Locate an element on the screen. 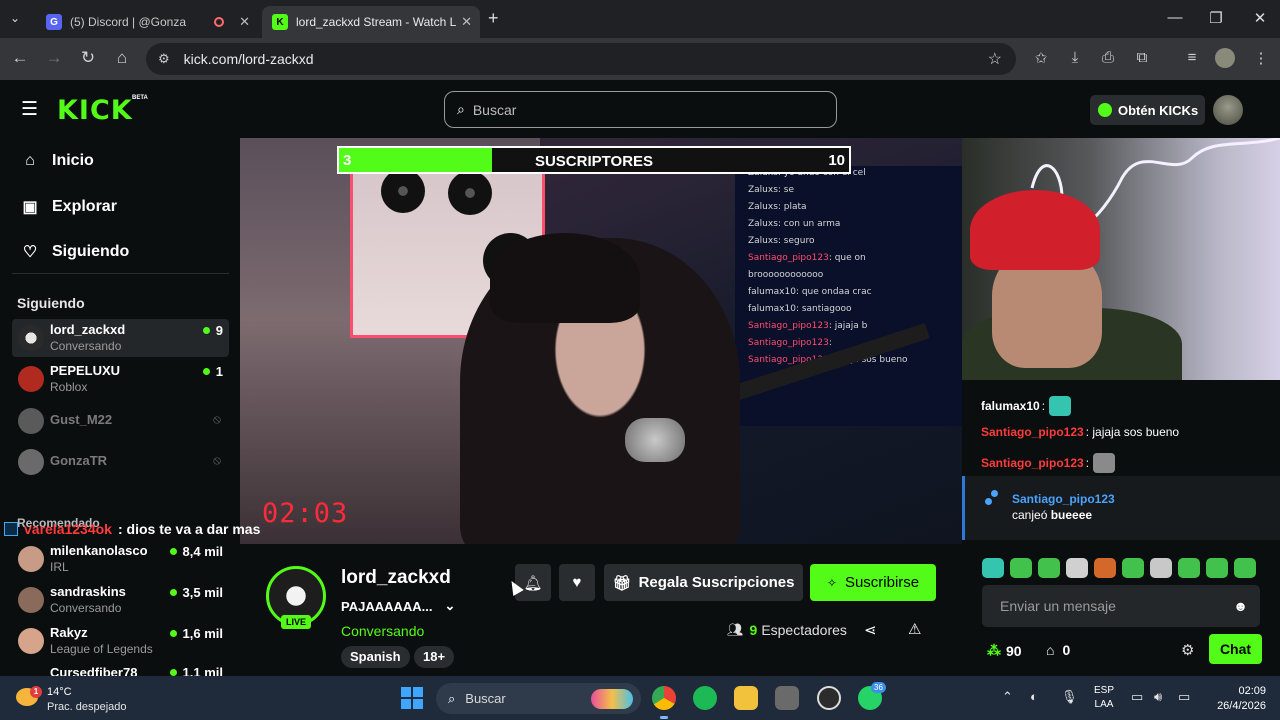  gift-subs-button: 🎁︎ Regala Suscripciones is located at coordinates (703, 582).